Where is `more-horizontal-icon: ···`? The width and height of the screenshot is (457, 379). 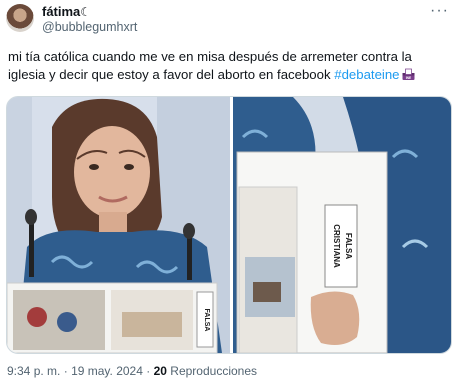 more-horizontal-icon: ··· is located at coordinates (439, 10).